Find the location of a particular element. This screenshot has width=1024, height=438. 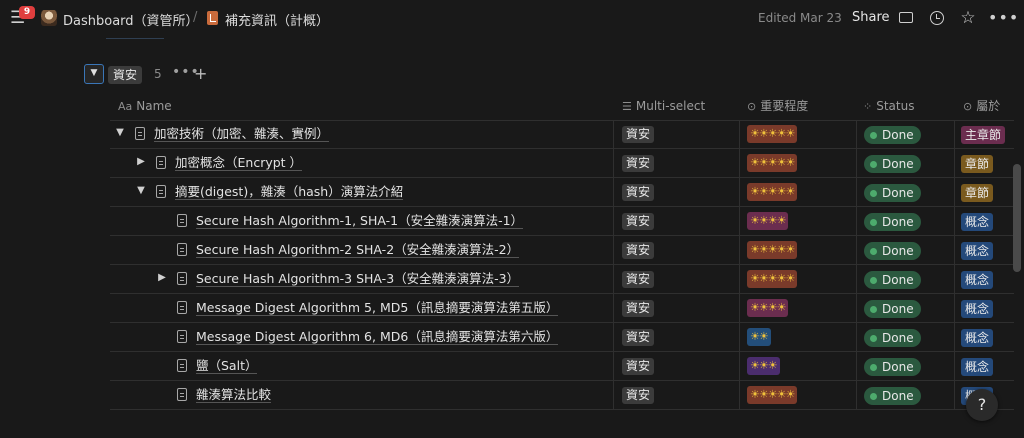

group-tag: 資安 is located at coordinates (125, 75).